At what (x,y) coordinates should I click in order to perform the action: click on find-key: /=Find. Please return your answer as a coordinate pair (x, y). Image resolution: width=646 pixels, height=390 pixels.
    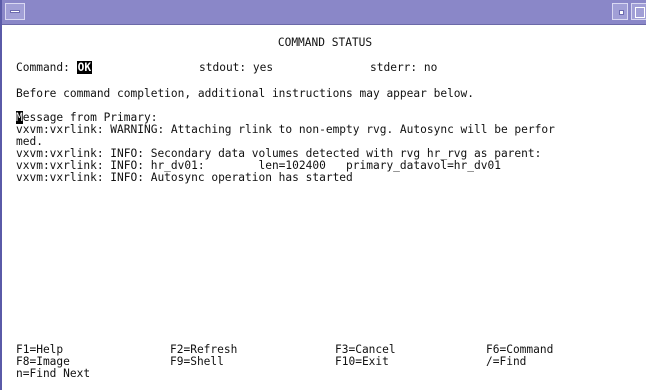
    Looking at the image, I should click on (506, 362).